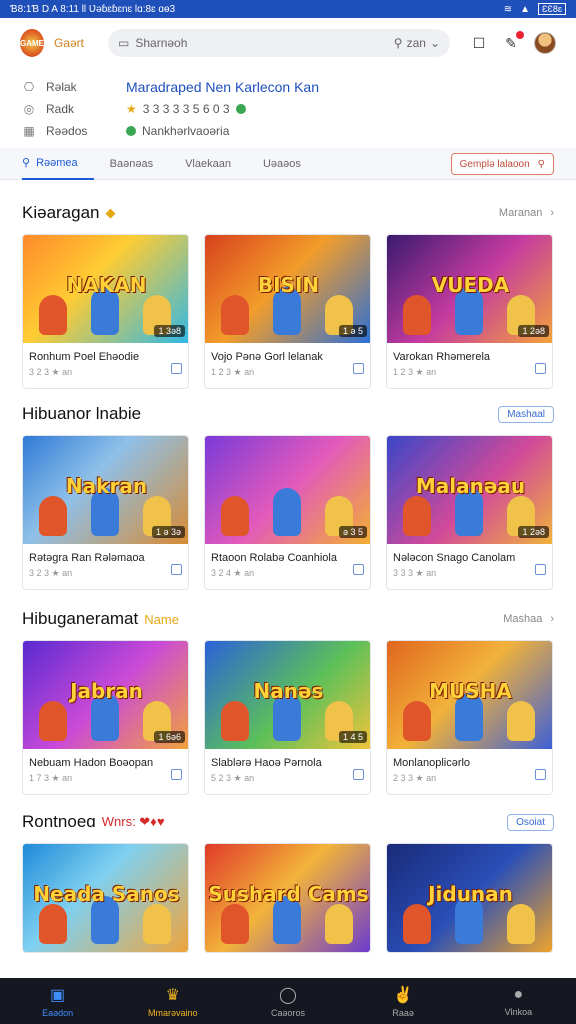 The width and height of the screenshot is (576, 1024). What do you see at coordinates (208, 164) in the screenshot?
I see `tab: Vlaekaan` at bounding box center [208, 164].